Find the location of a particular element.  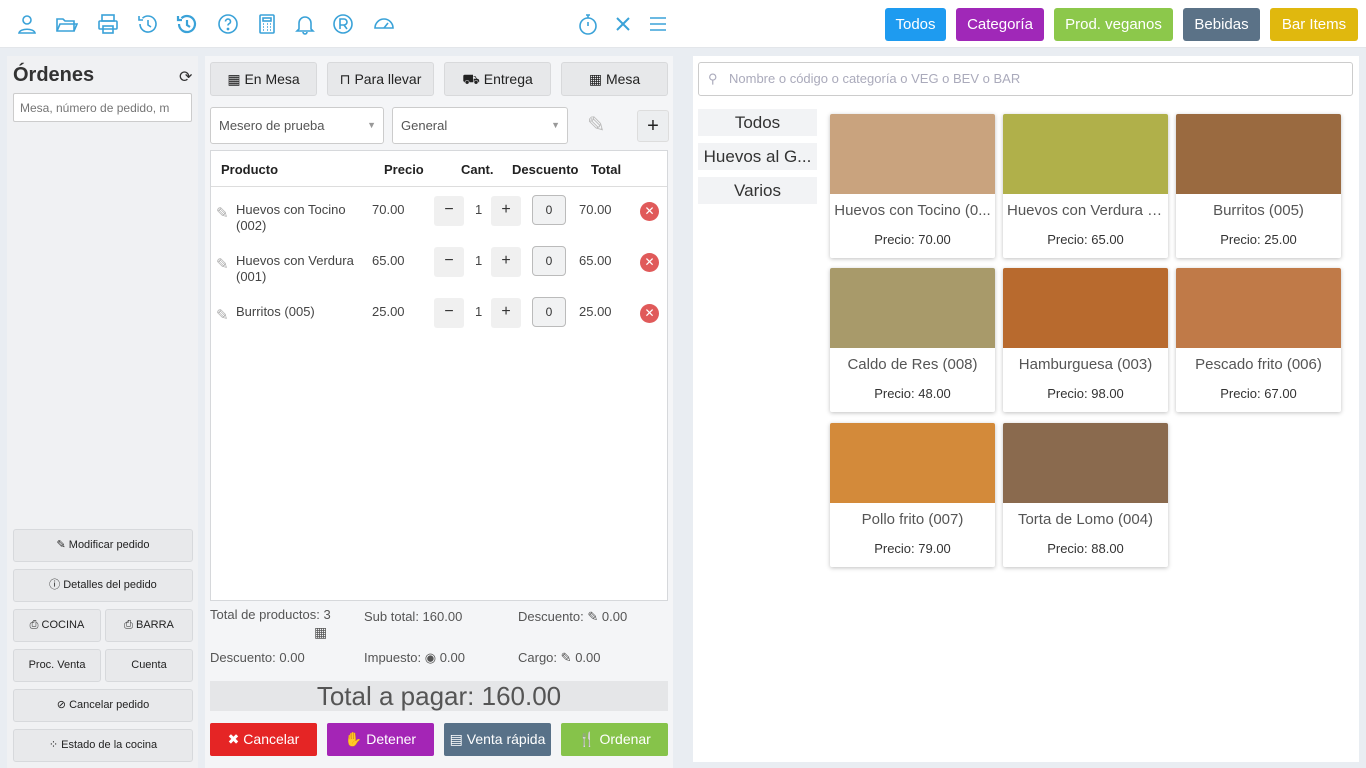

discount-edit-value: 0.00 is located at coordinates (614, 616).